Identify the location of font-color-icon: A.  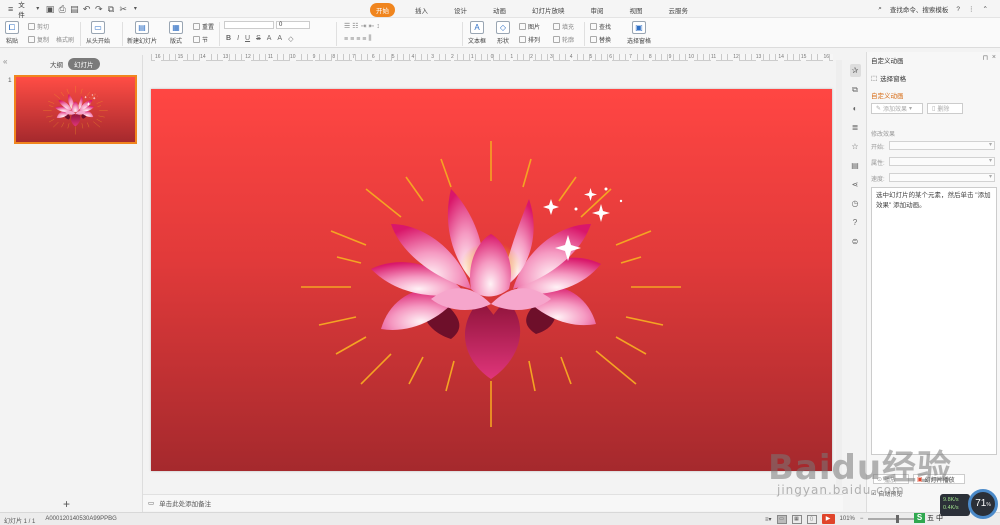
(269, 39).